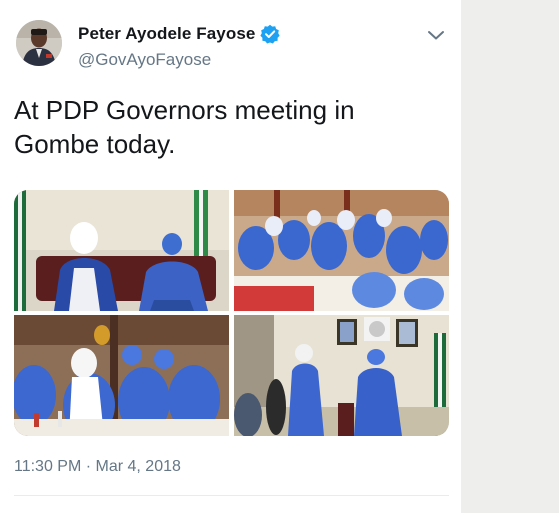 Image resolution: width=559 pixels, height=513 pixels. Describe the element at coordinates (179, 47) in the screenshot. I see `author-block: Peter Ayodele Fayose @GovAyoFayose` at that location.